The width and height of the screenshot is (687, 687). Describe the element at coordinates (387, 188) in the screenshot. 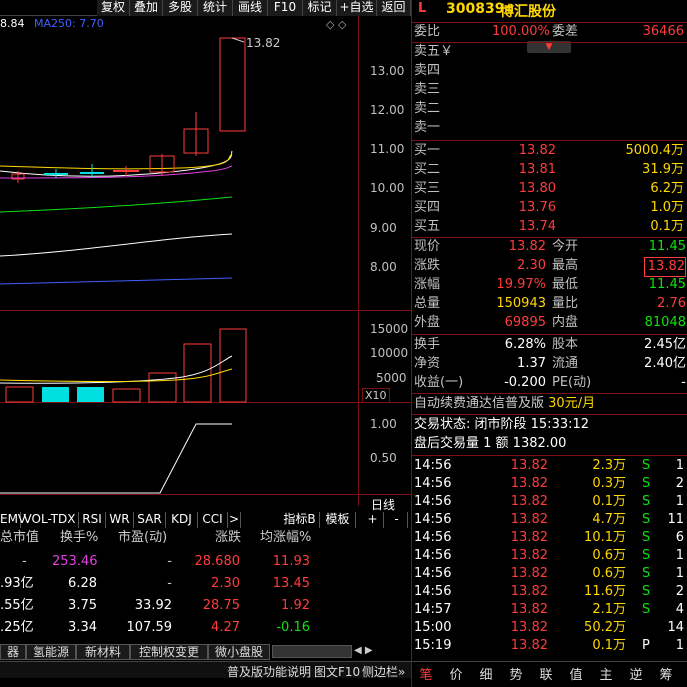

I see `price-tick: 10.00` at that location.